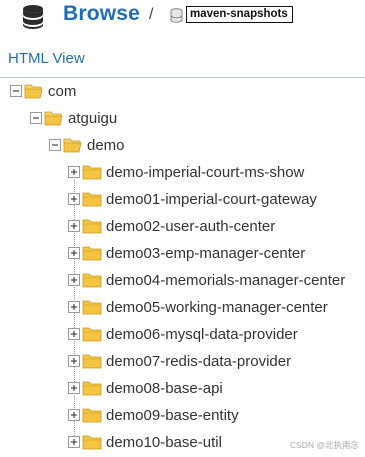  I want to click on repository-icon, so click(176, 15).